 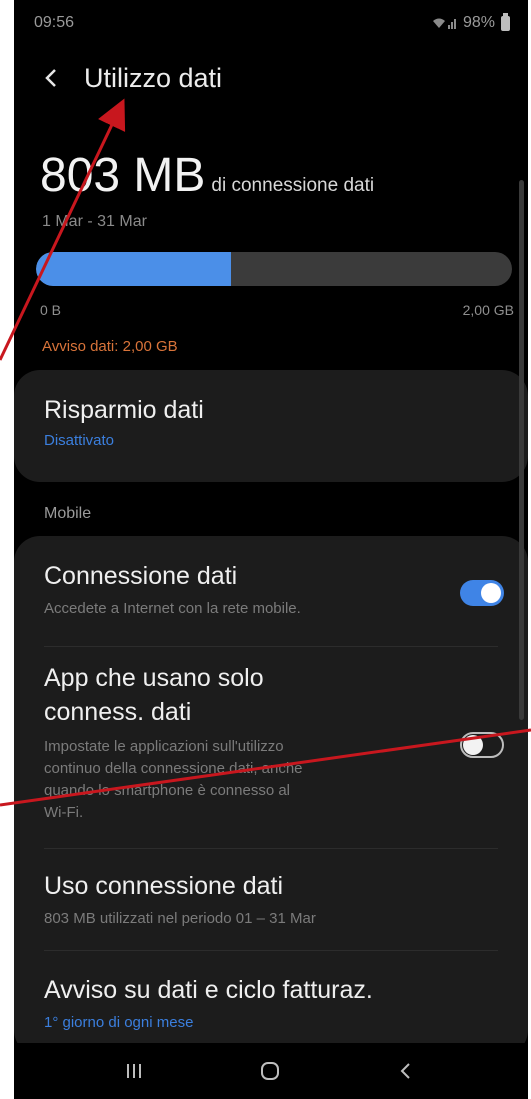 I want to click on home-icon, so click(x=270, y=1071).